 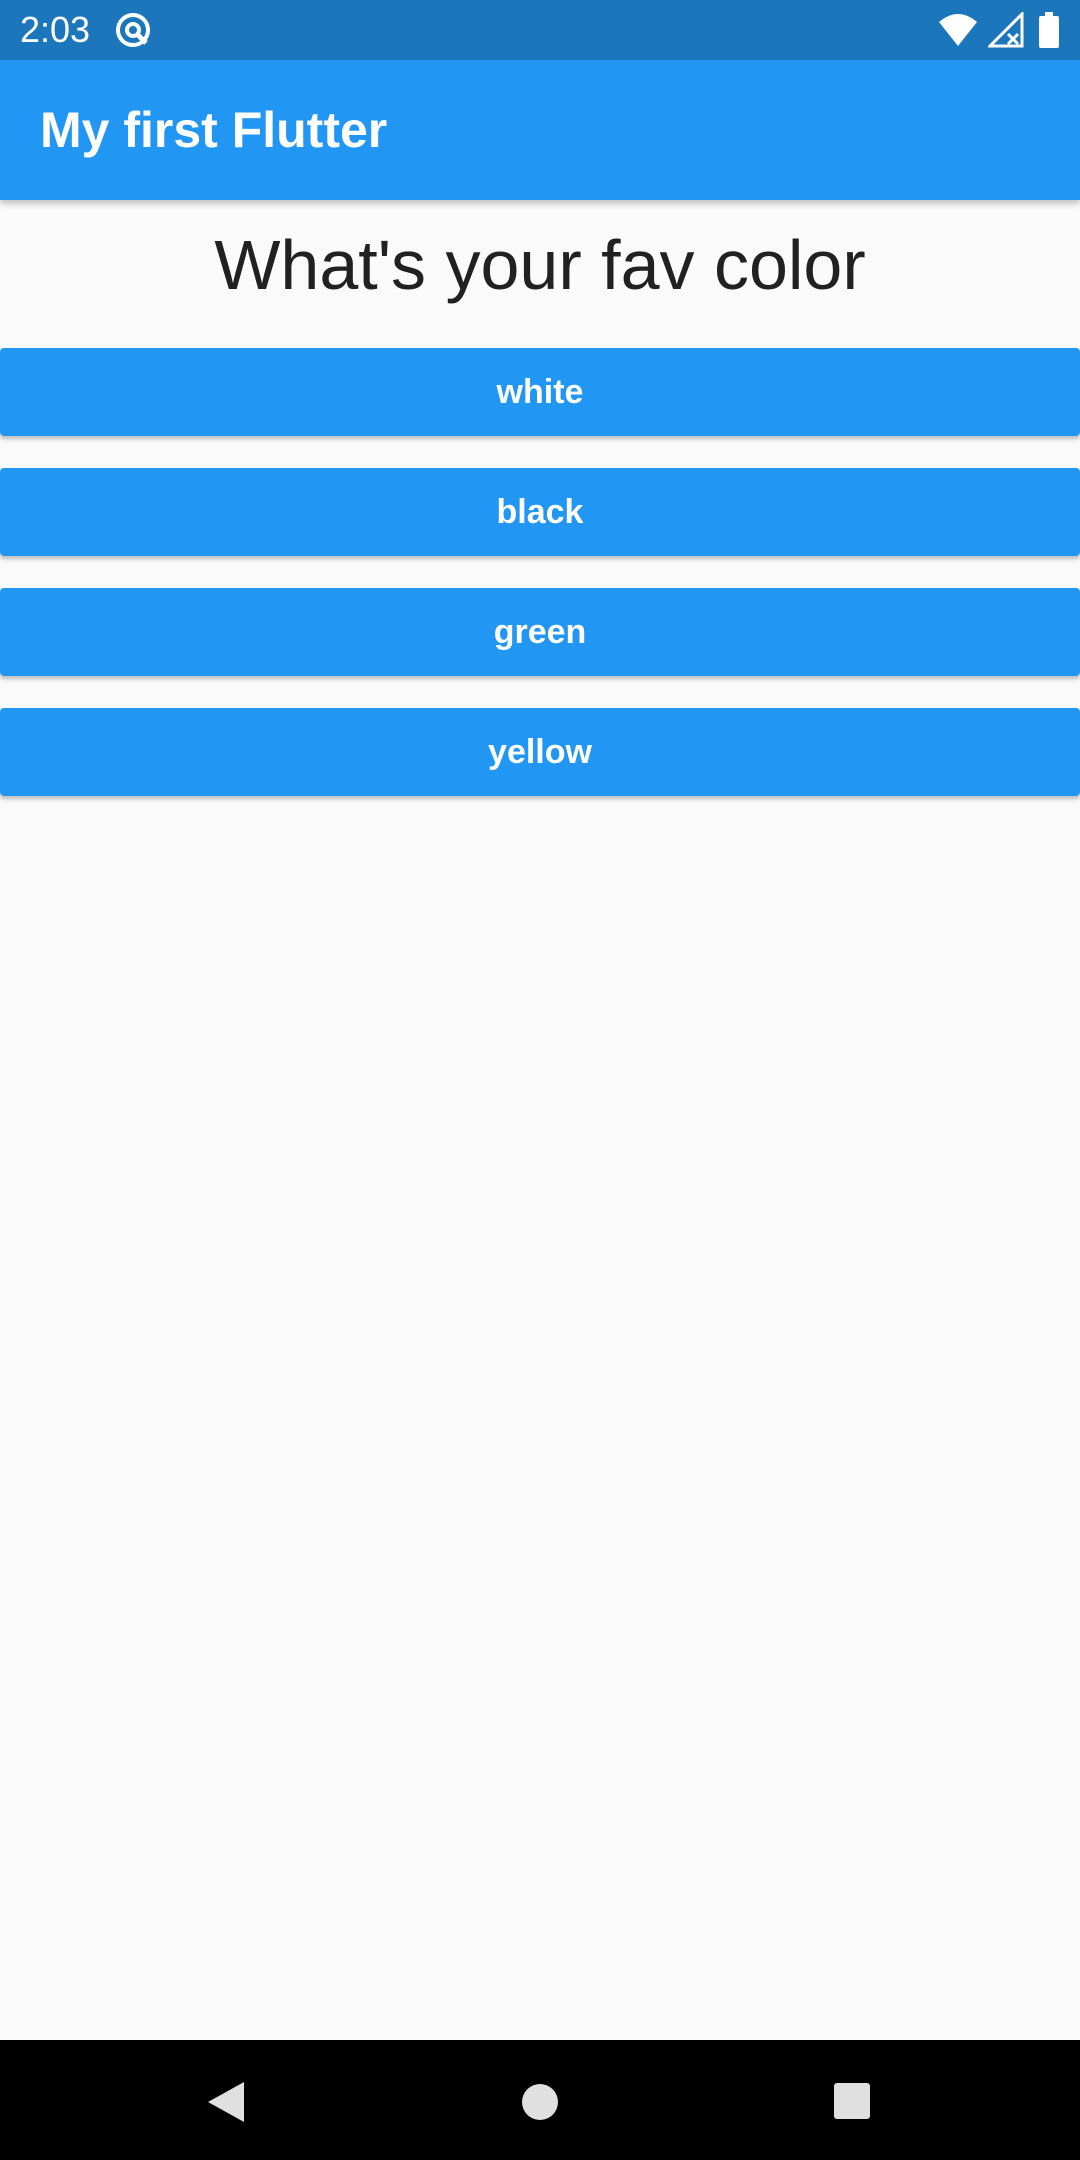 I want to click on status-time: 2:03, so click(x=55, y=29).